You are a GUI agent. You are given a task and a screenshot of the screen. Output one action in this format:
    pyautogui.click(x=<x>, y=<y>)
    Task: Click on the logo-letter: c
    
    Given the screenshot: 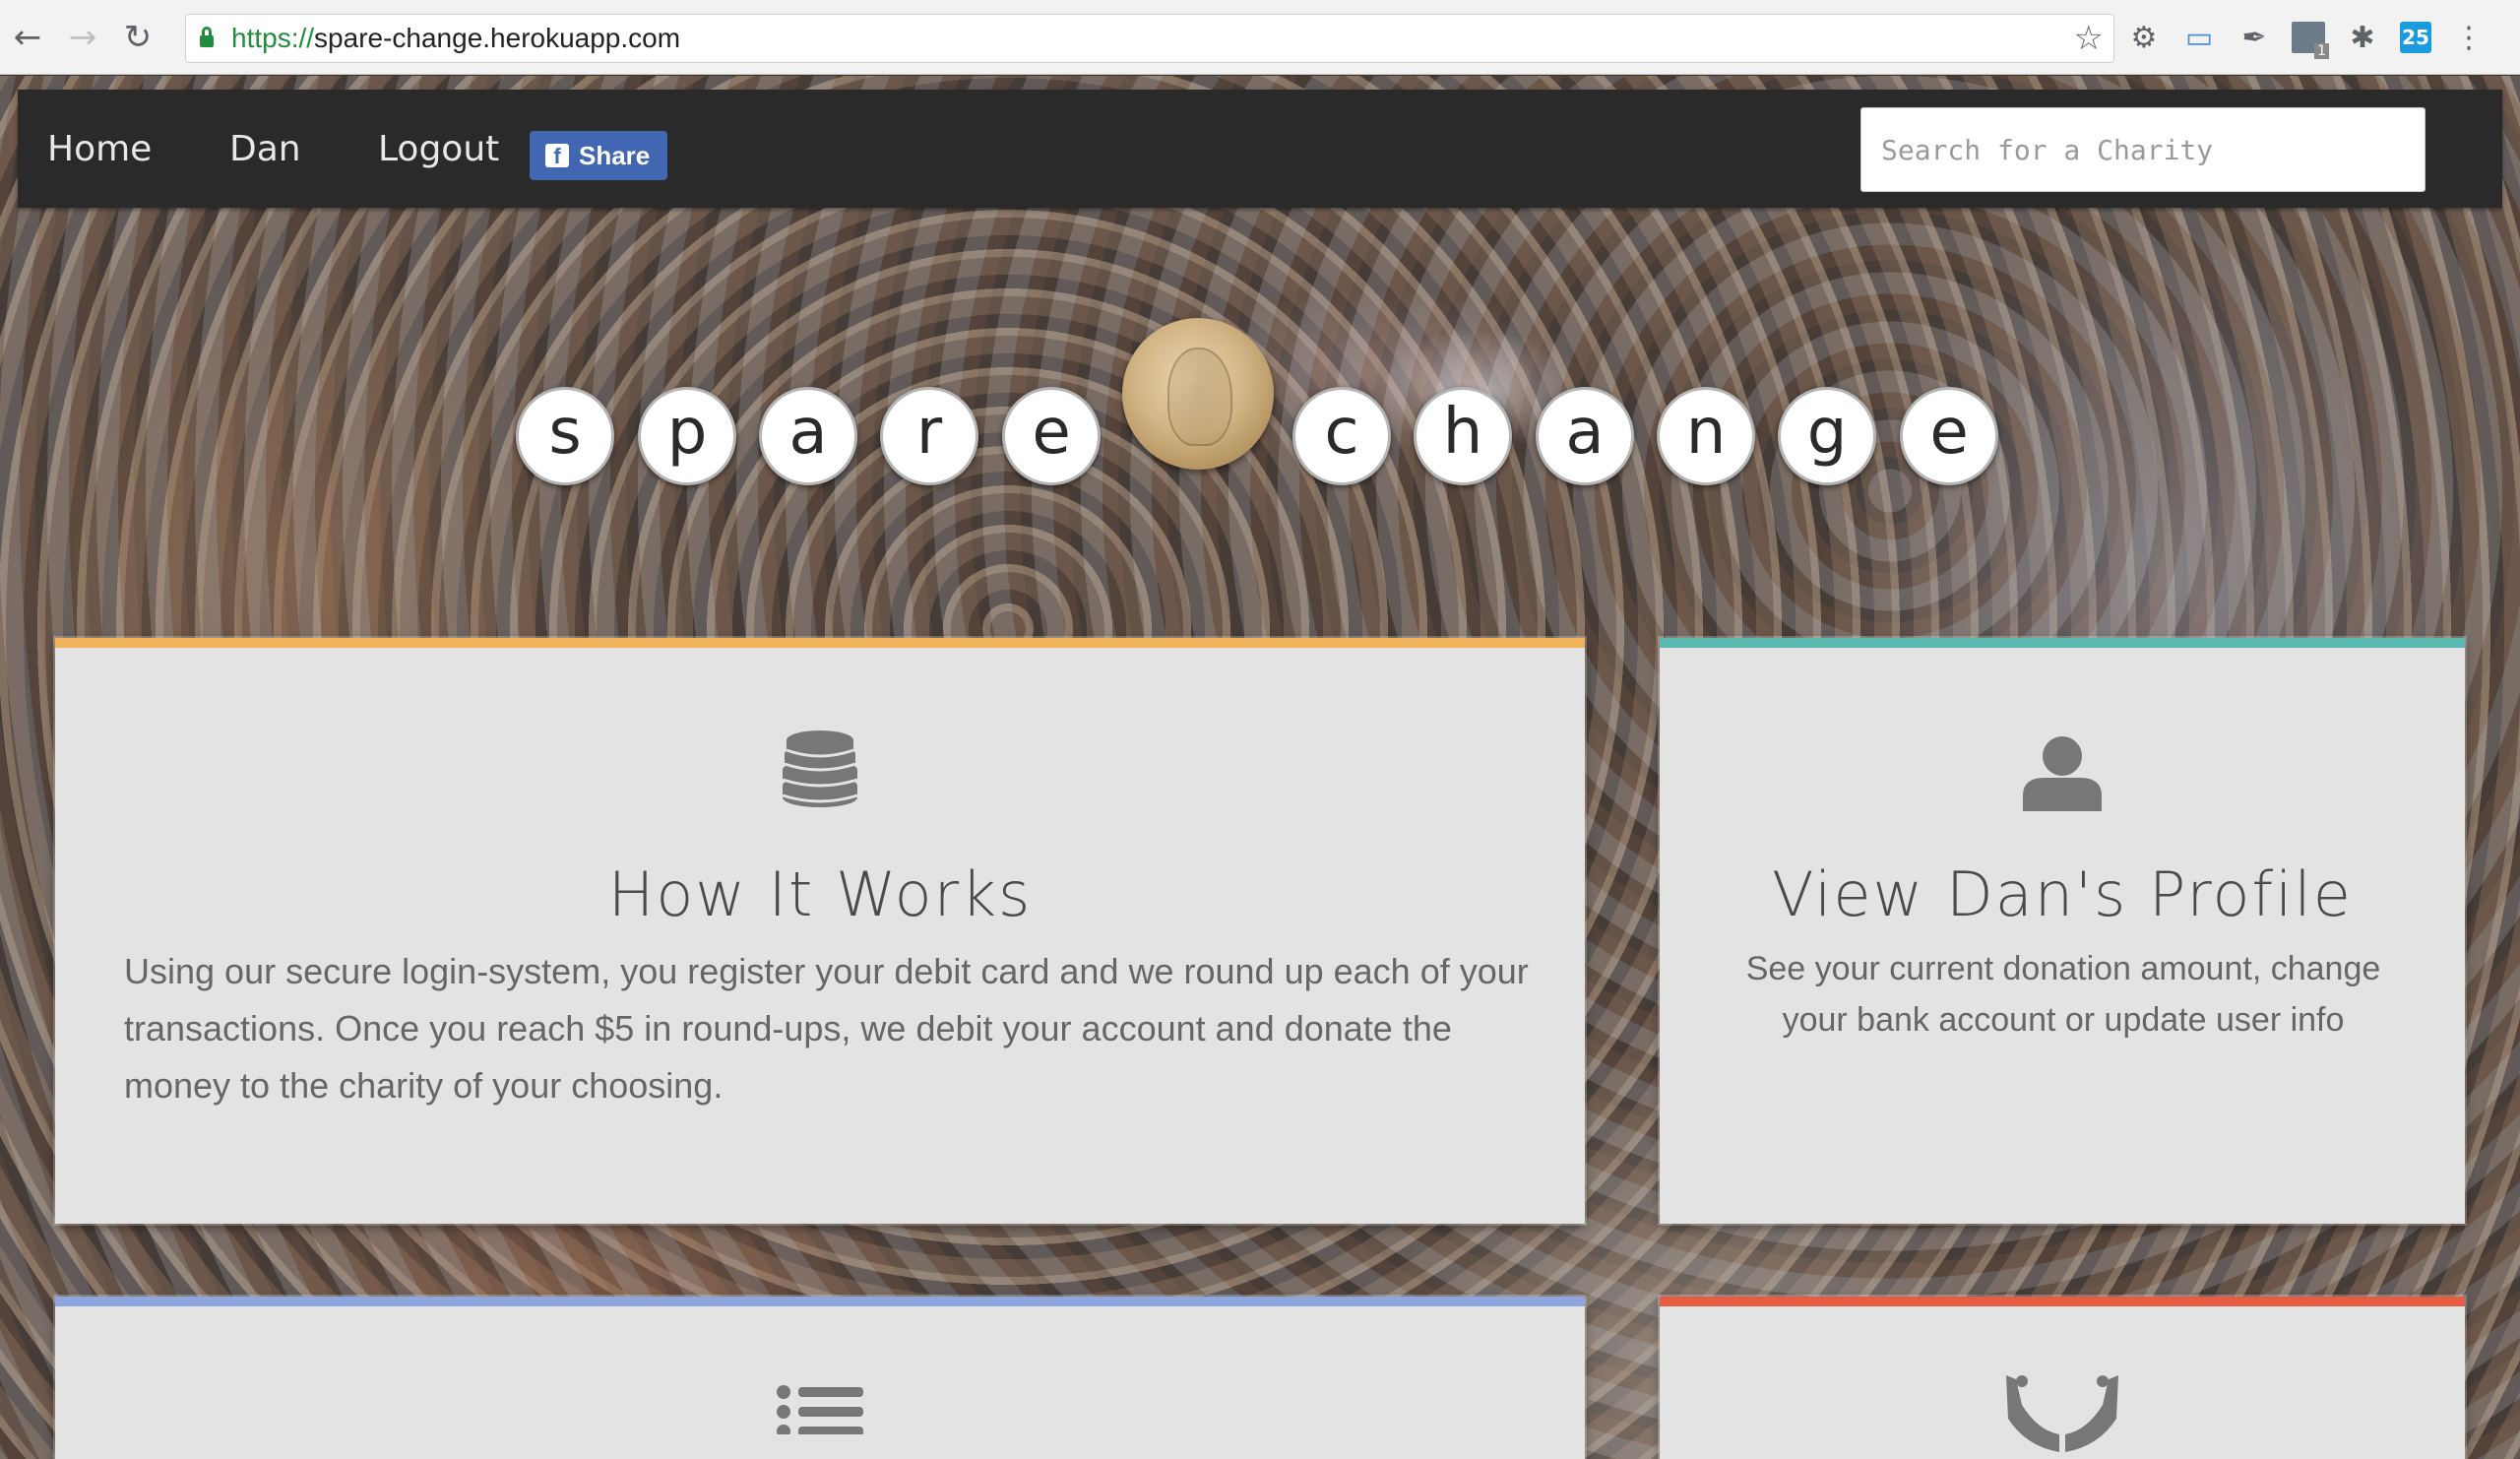 What is the action you would take?
    pyautogui.click(x=1341, y=436)
    